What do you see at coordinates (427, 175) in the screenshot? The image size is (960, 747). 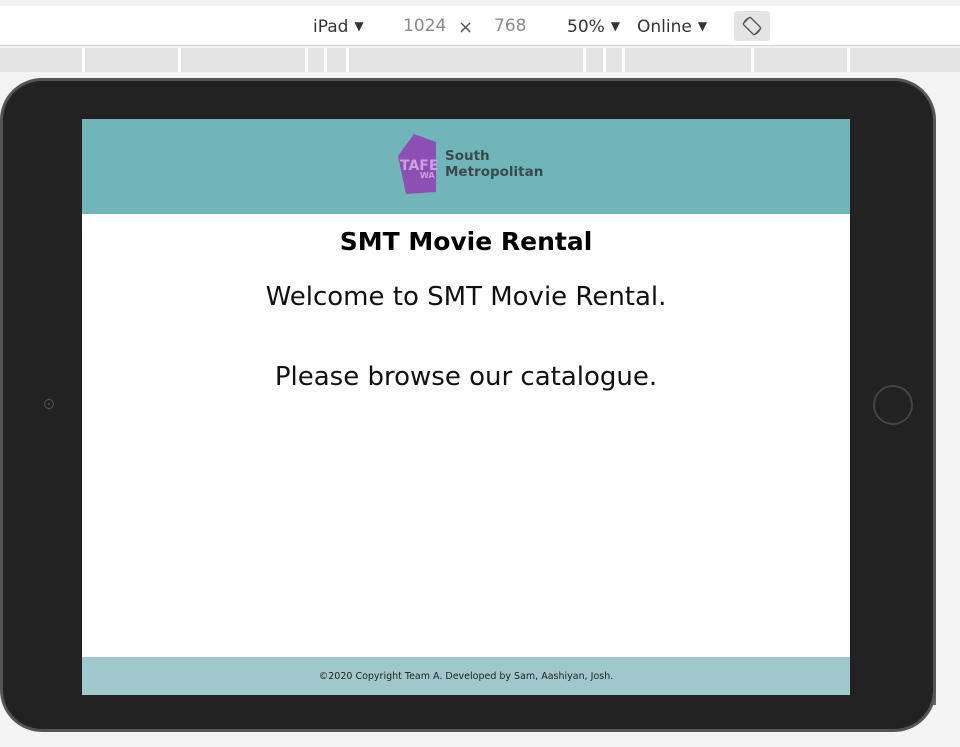 I see `logo-mark-subtext: WA` at bounding box center [427, 175].